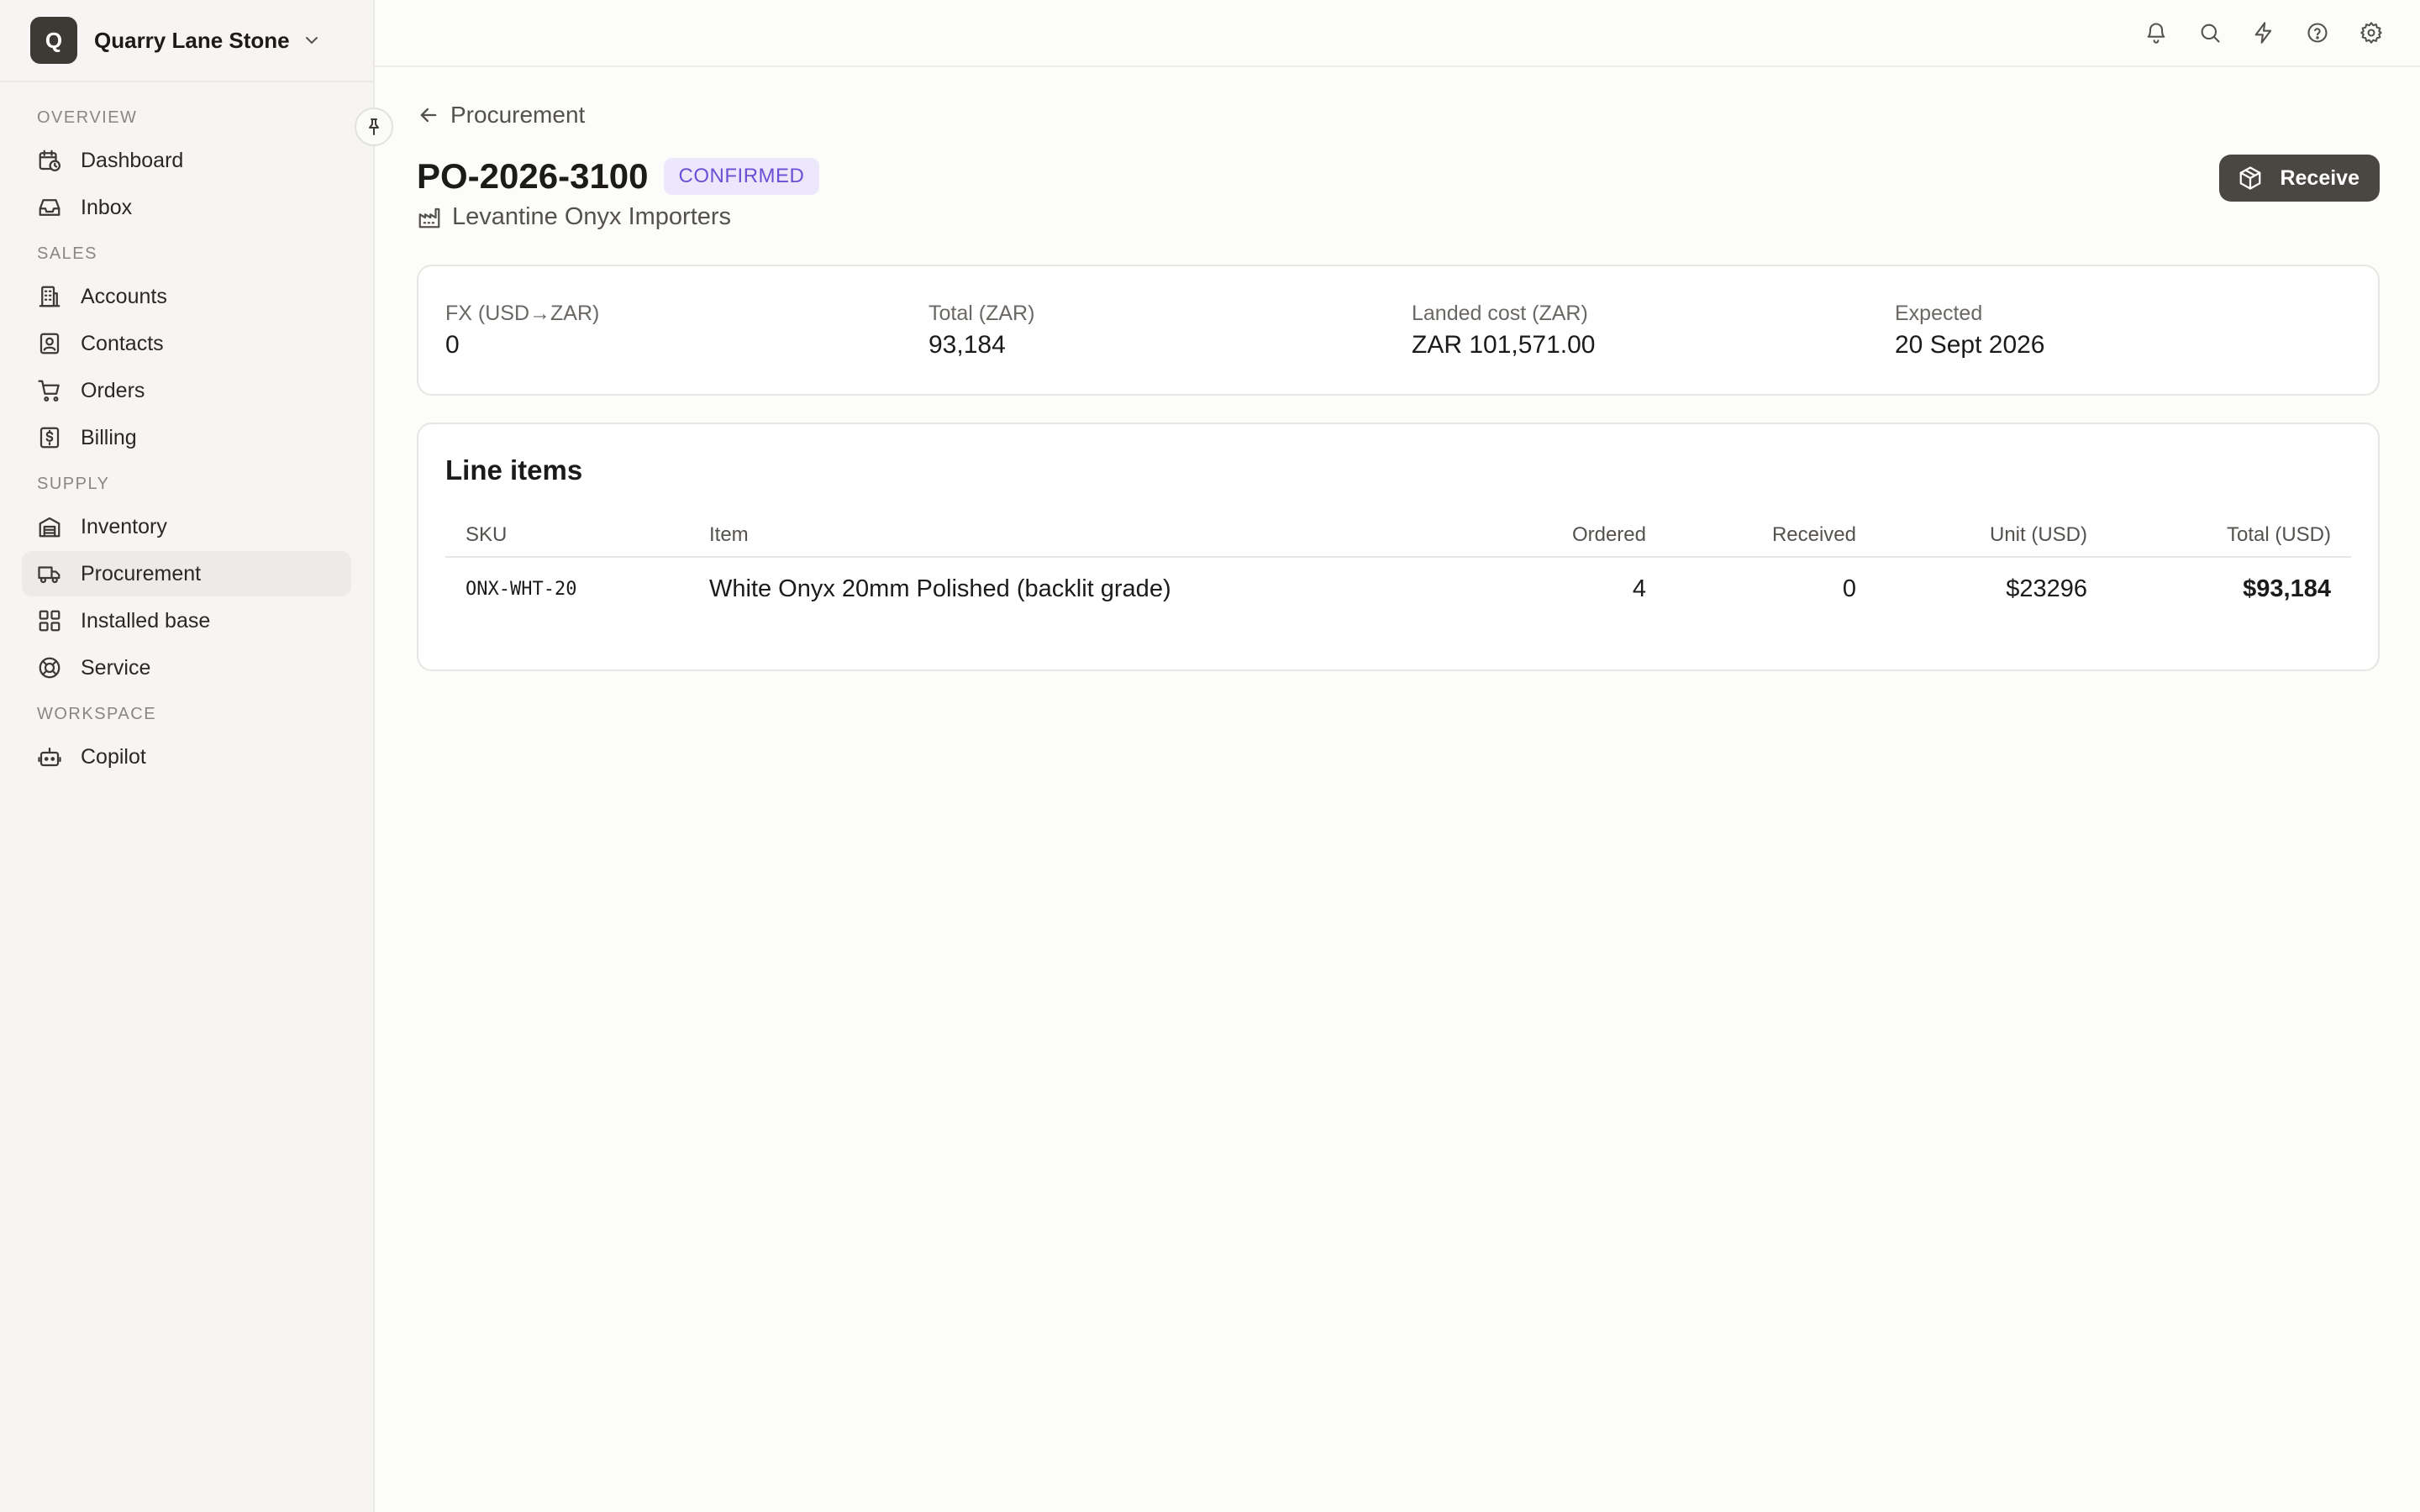  I want to click on quick-actions-button, so click(2264, 33).